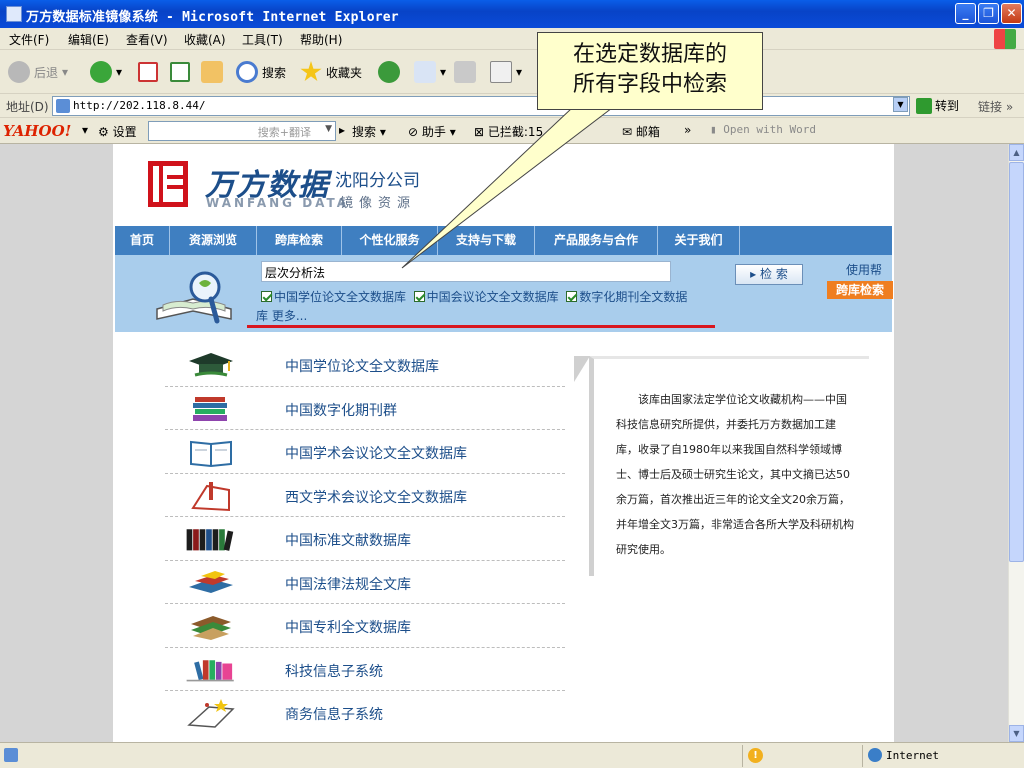  What do you see at coordinates (38, 72) in the screenshot?
I see `back-button: 后退 ▾` at bounding box center [38, 72].